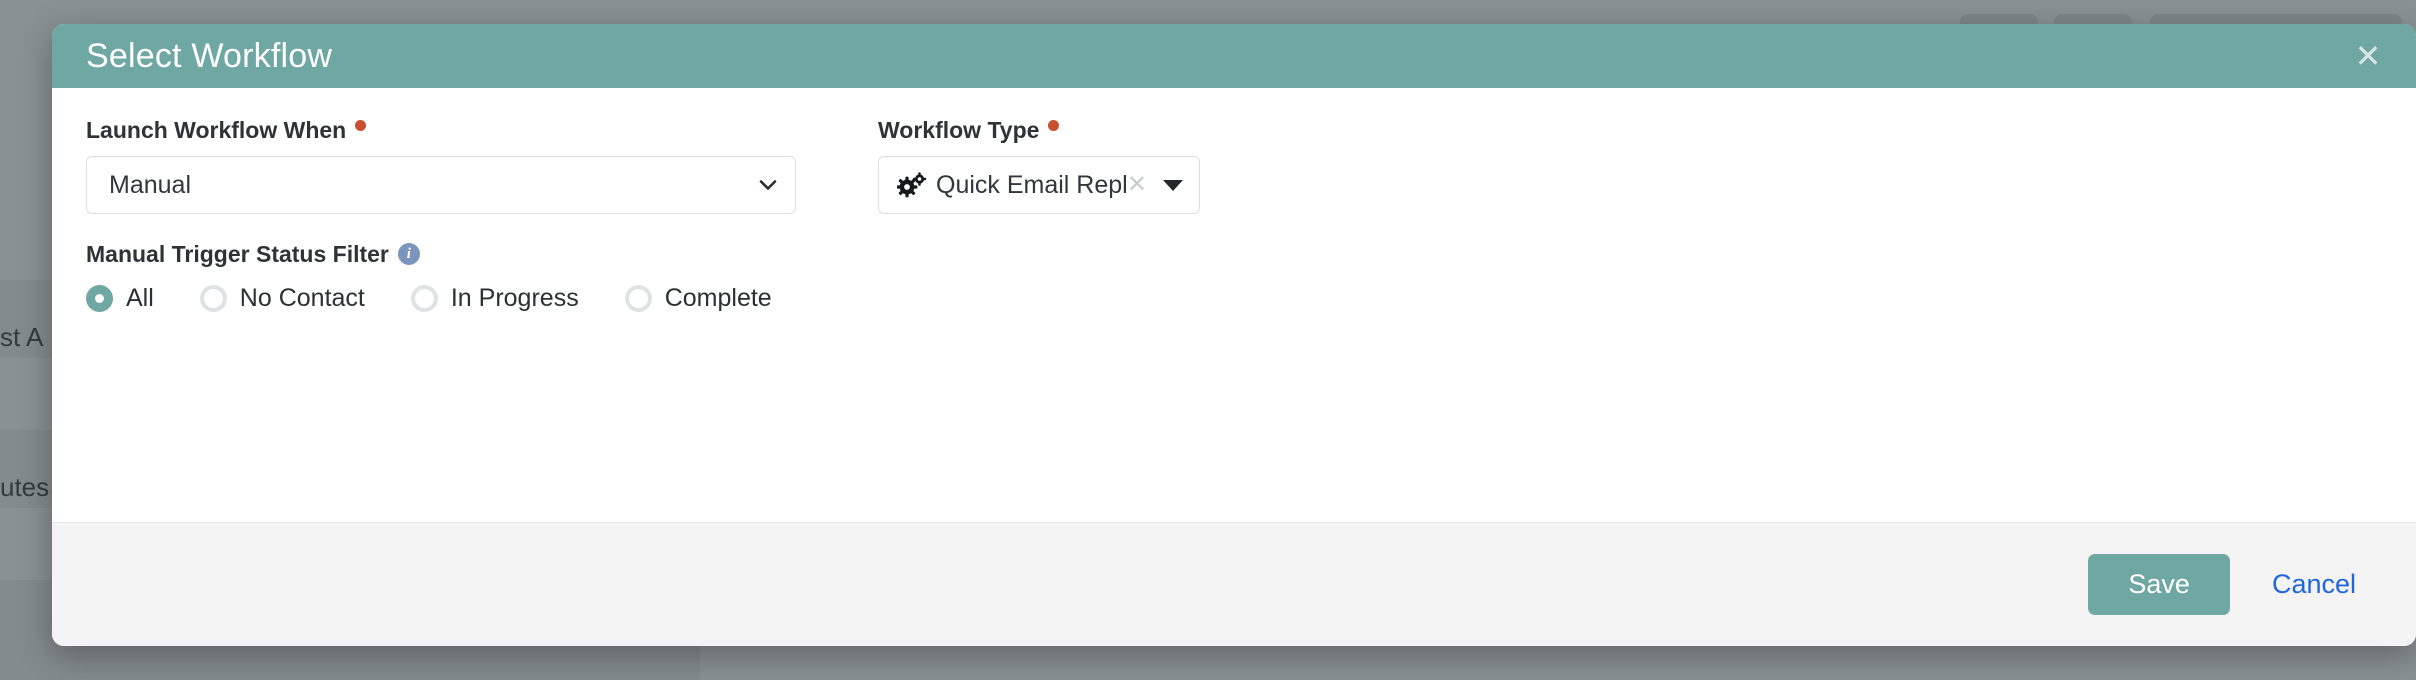  Describe the element at coordinates (209, 55) in the screenshot. I see `dialog-title: Select Workflow` at that location.